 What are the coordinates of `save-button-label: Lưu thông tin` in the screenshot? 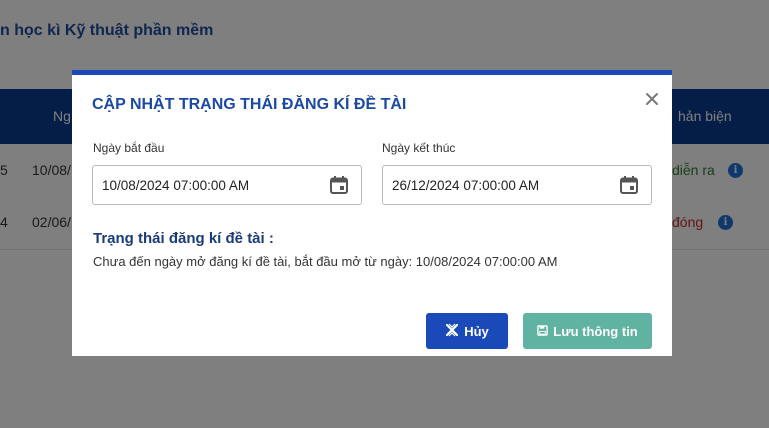 It's located at (595, 331).